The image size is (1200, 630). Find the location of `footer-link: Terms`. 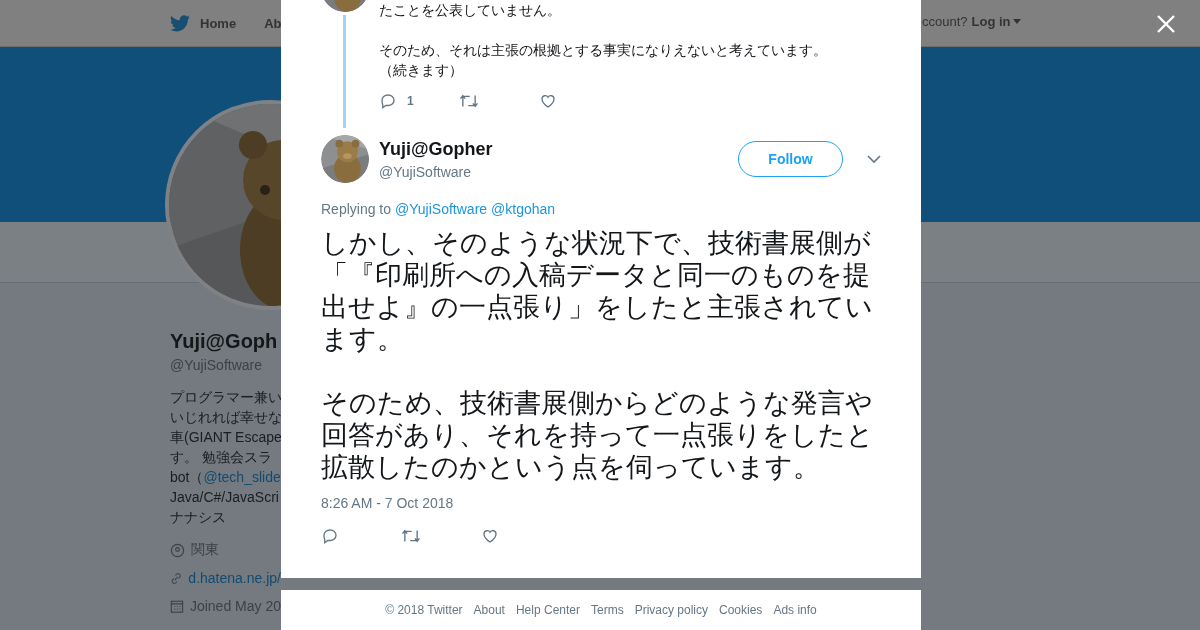

footer-link: Terms is located at coordinates (607, 610).